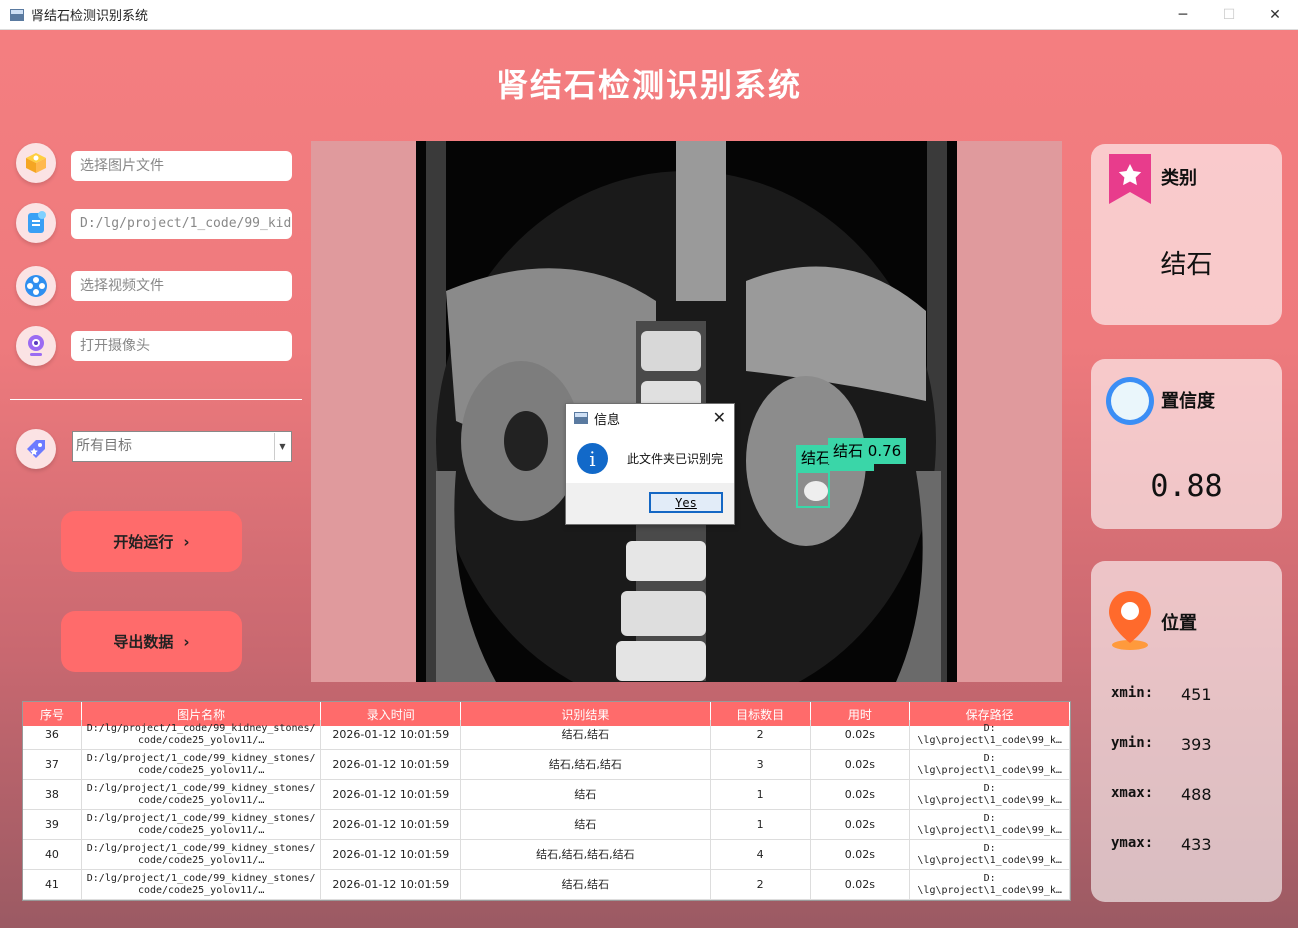  What do you see at coordinates (1186, 486) in the screenshot?
I see `confidence-value: 0.88` at bounding box center [1186, 486].